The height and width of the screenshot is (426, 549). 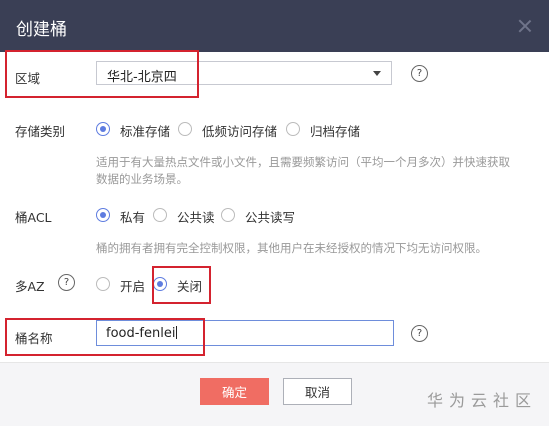 What do you see at coordinates (303, 162) in the screenshot?
I see `storage-class-hint-line1: 适用于有大量热点文件或小文件，且需要频繁访问（平均一个月多次）并快速获取` at bounding box center [303, 162].